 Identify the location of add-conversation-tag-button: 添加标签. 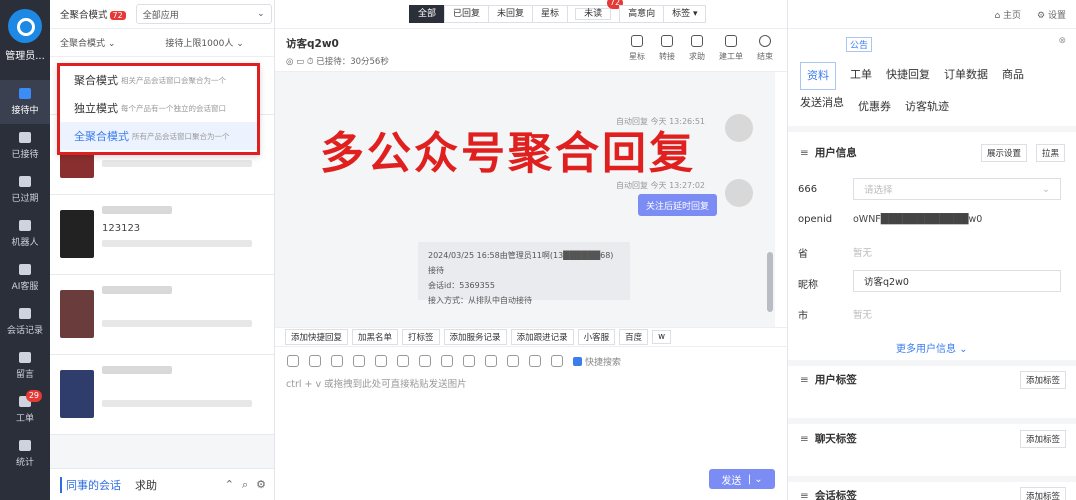
(1043, 493).